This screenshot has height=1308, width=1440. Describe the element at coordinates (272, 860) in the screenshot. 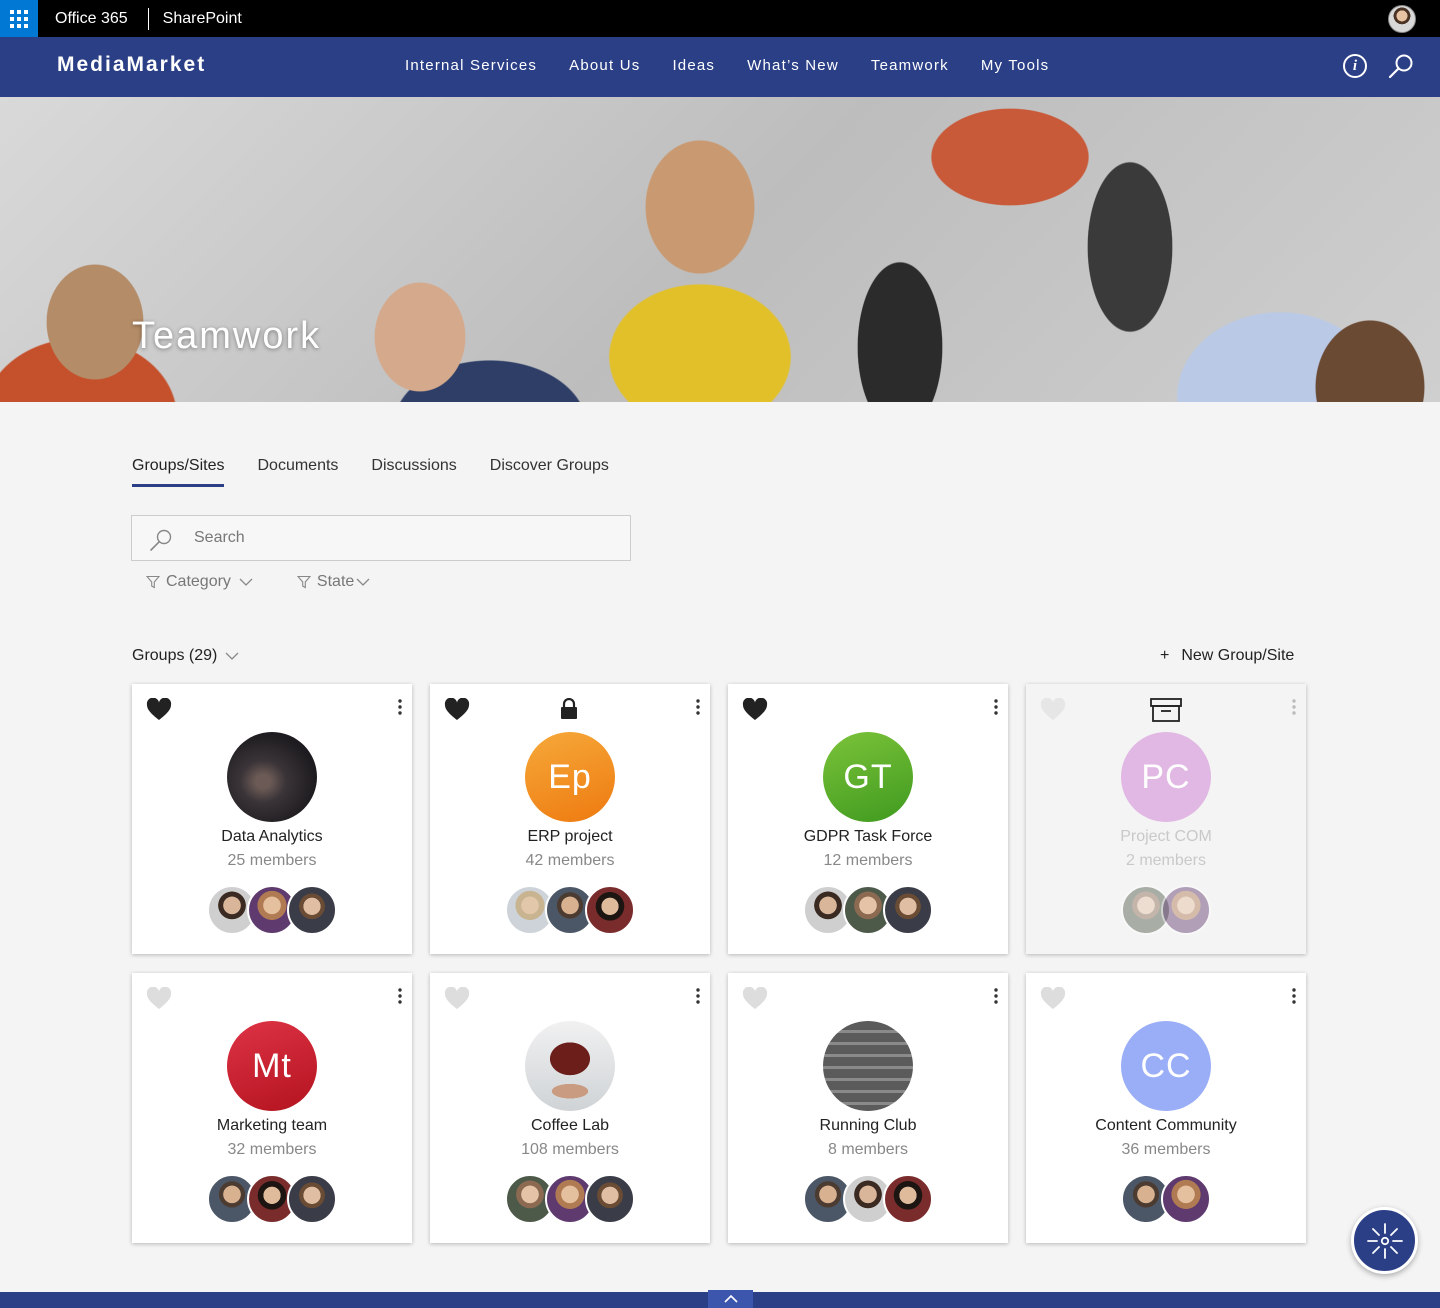

I see `group-members: 25 members` at that location.